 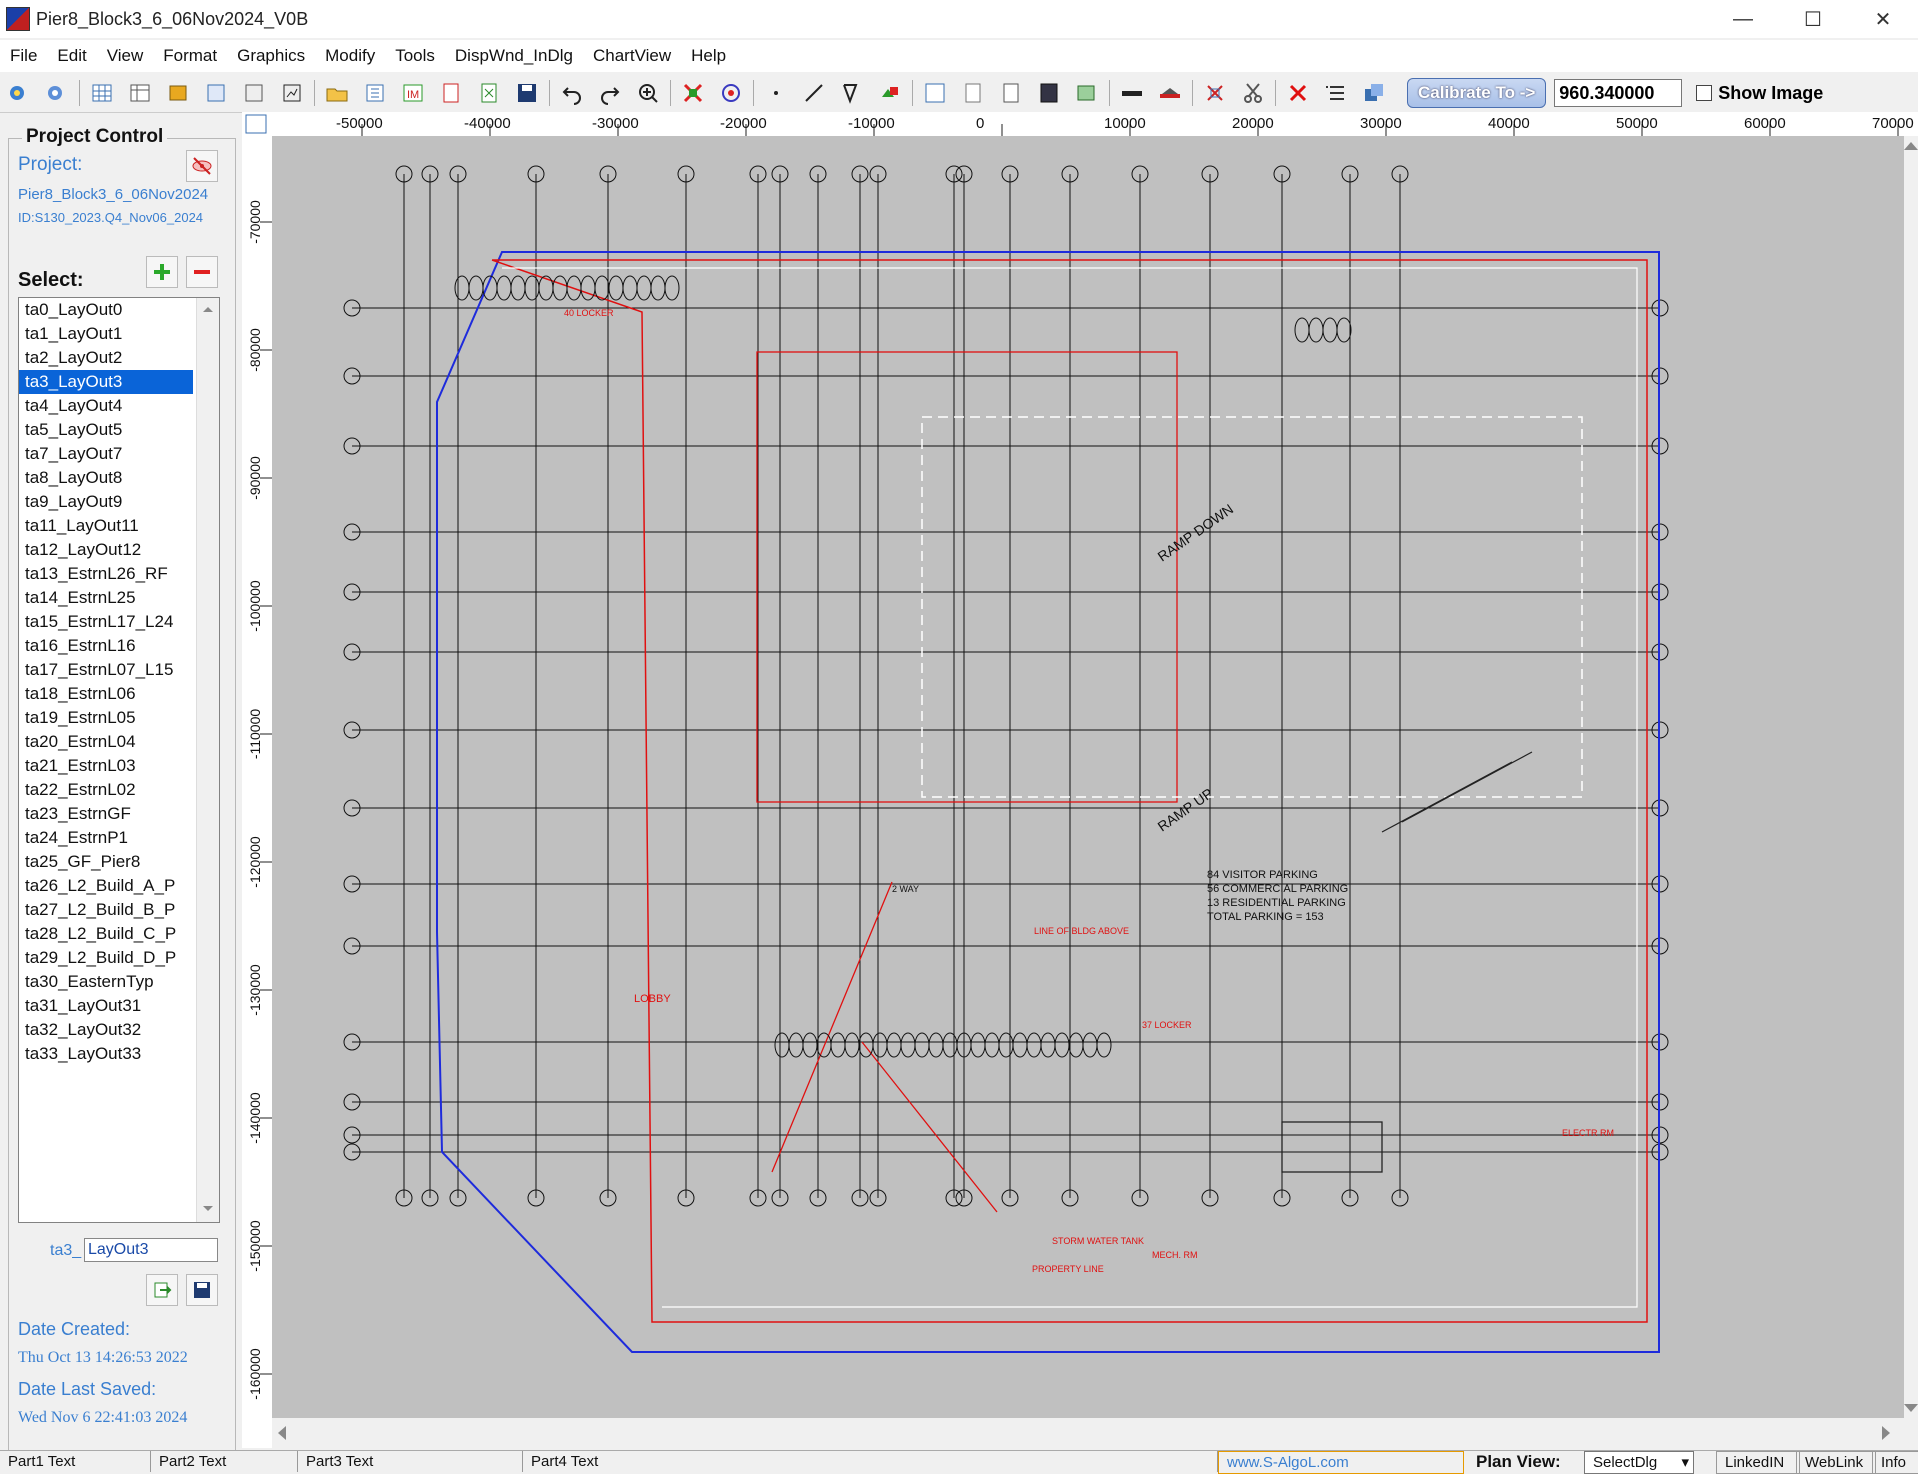 I want to click on layout-list-item: ta5_LayOut5, so click(x=106, y=430).